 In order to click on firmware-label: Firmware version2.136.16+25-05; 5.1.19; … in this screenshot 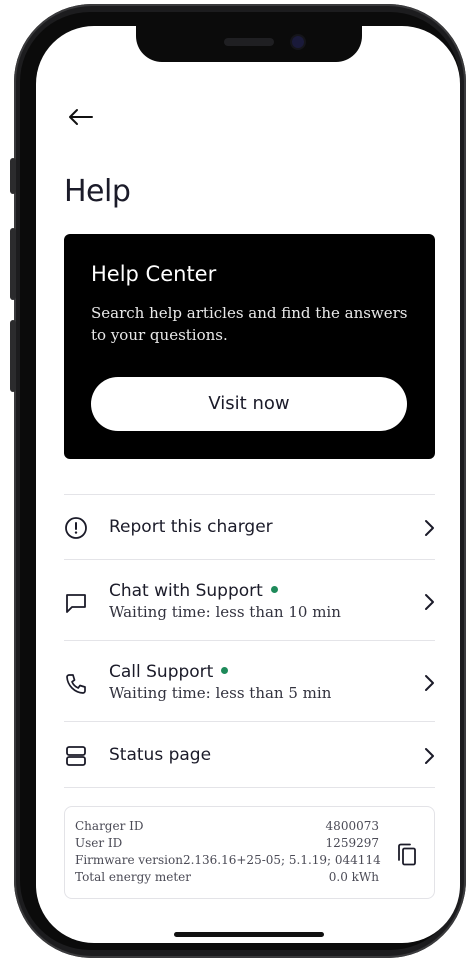, I will do `click(228, 860)`.